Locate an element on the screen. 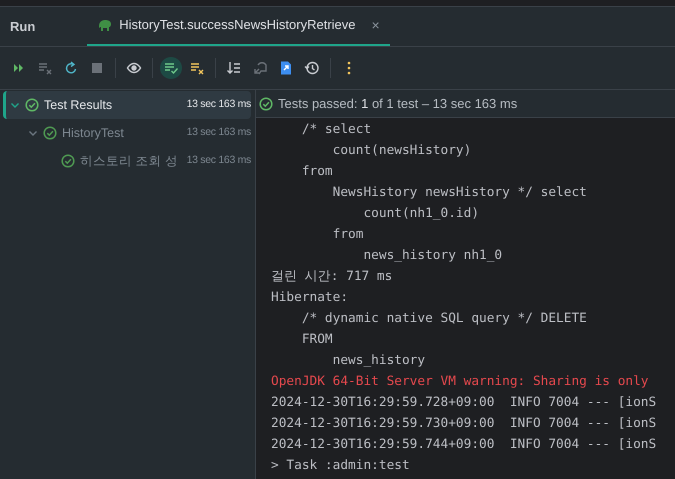 Image resolution: width=675 pixels, height=479 pixels. console-line: news_history nh1_0 is located at coordinates (433, 256).